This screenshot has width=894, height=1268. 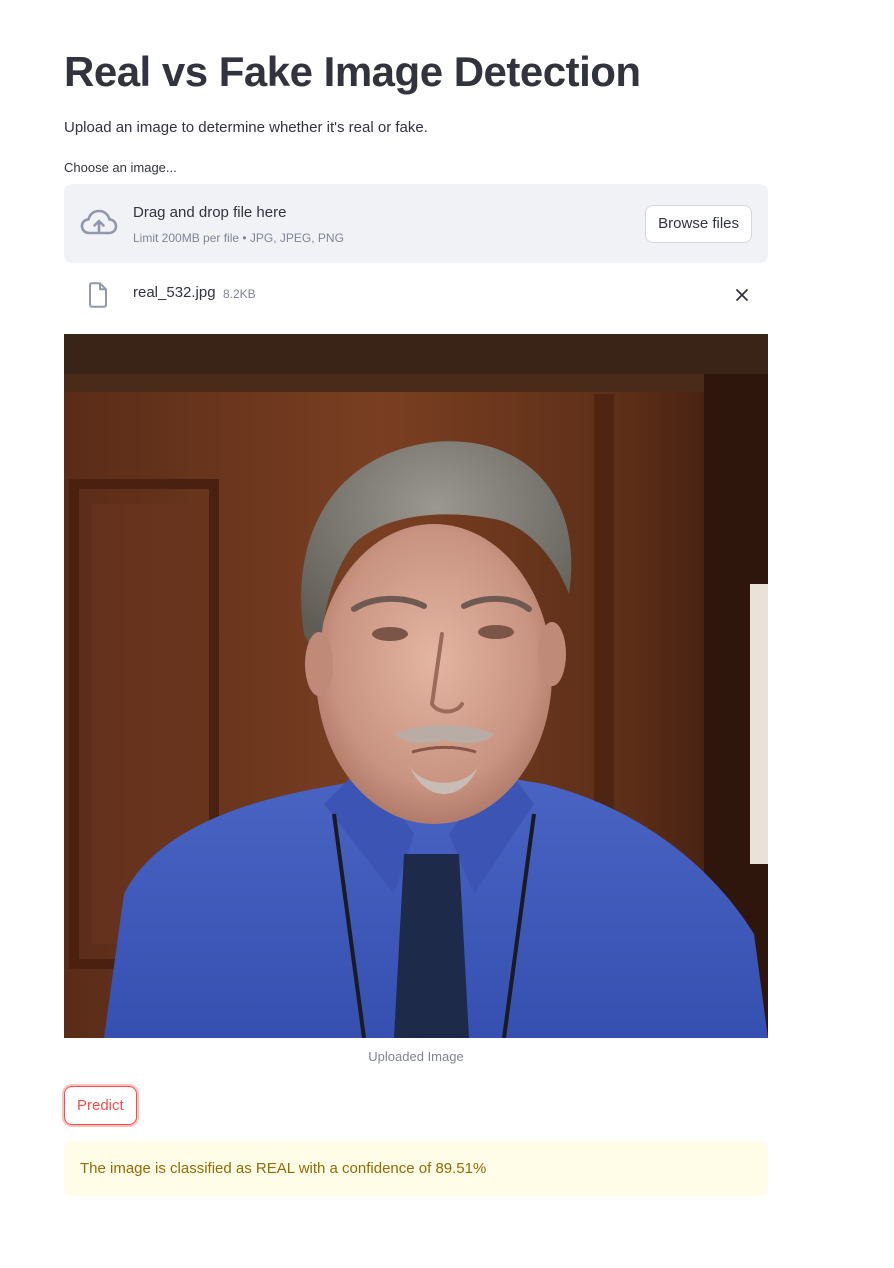 What do you see at coordinates (174, 292) in the screenshot?
I see `file-name: real_532.jpg` at bounding box center [174, 292].